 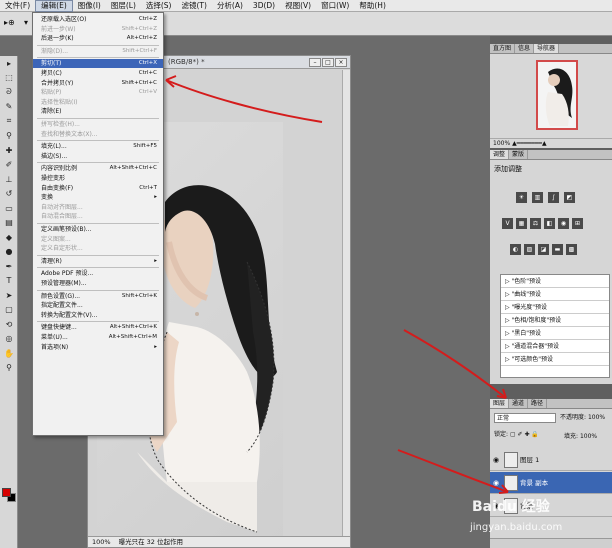 What do you see at coordinates (555, 281) in the screenshot?
I see `preset-levels: ▷ "色阶"预设` at bounding box center [555, 281].